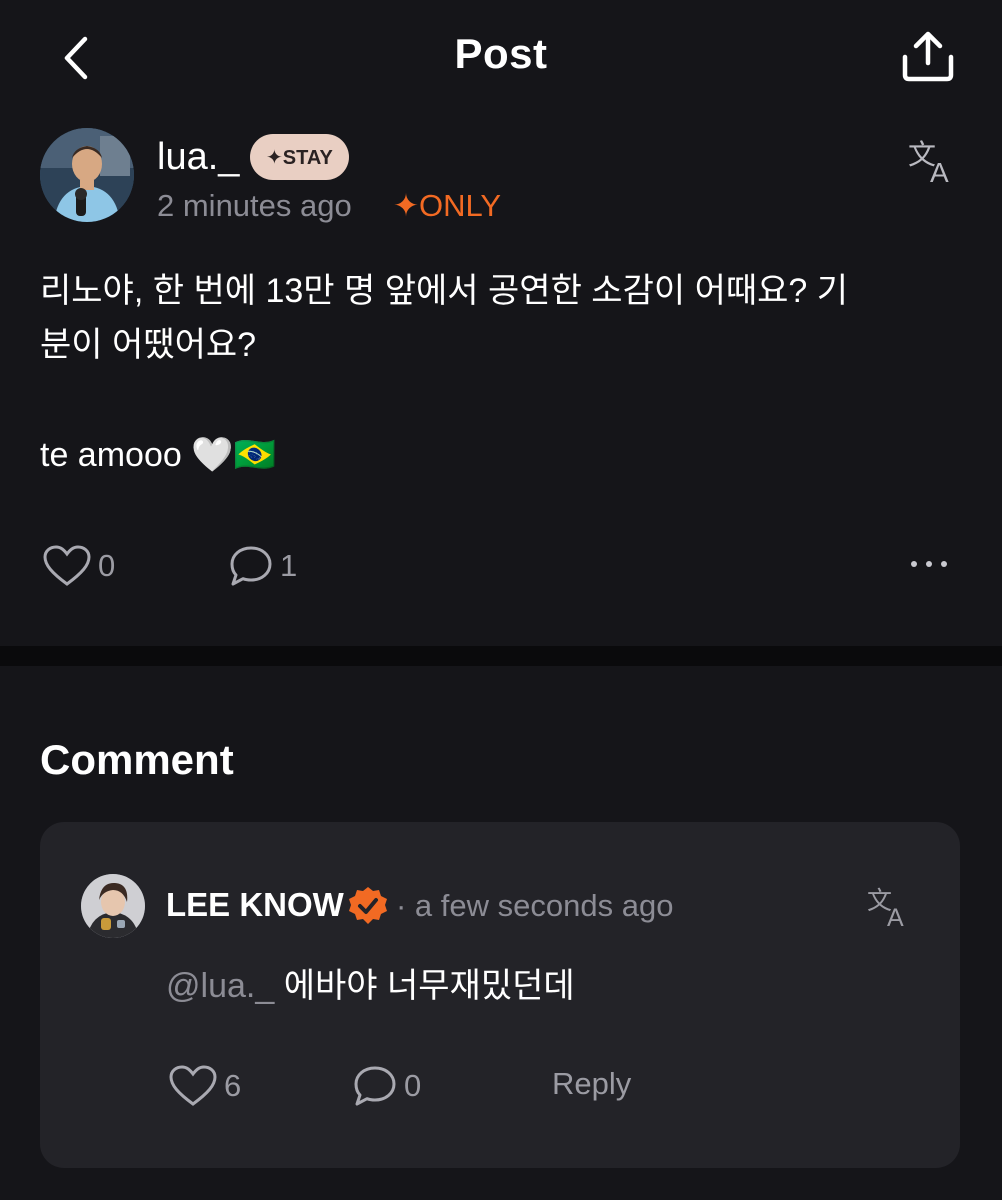 The image size is (1002, 1200). Describe the element at coordinates (413, 1085) in the screenshot. I see `comment-reply-count: 0` at that location.